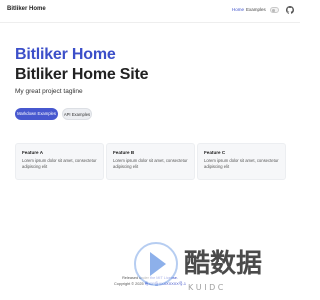 The image size is (320, 300). I want to click on watermark-subtext: K U I D C, so click(206, 287).